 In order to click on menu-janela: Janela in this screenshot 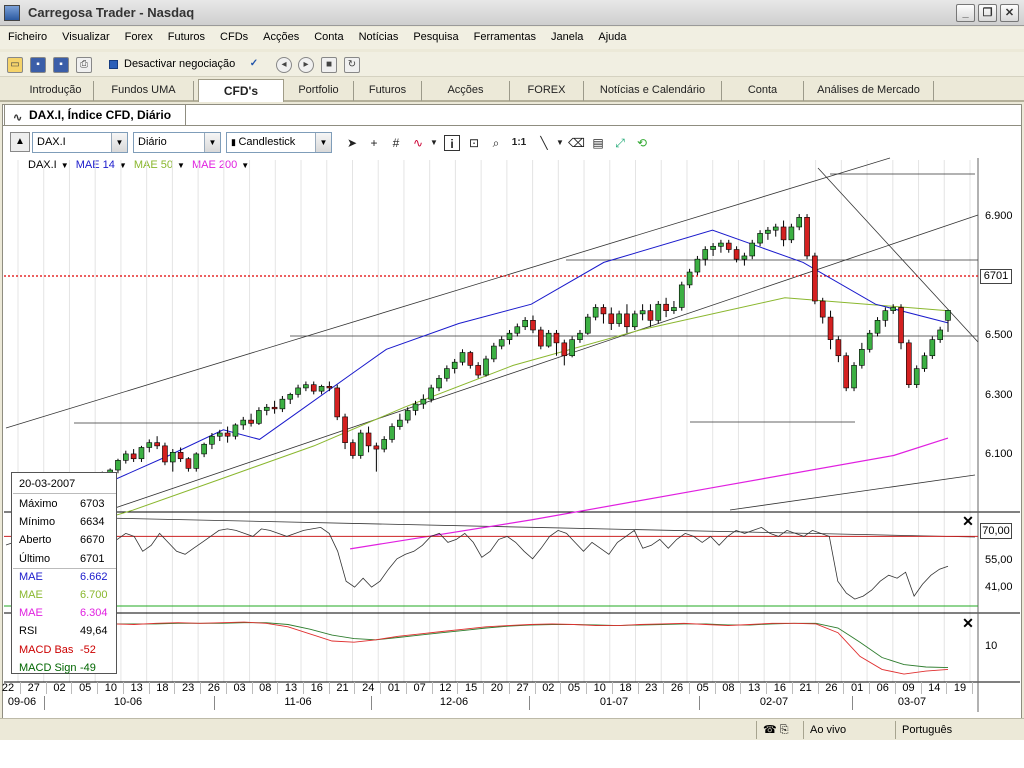, I will do `click(566, 35)`.